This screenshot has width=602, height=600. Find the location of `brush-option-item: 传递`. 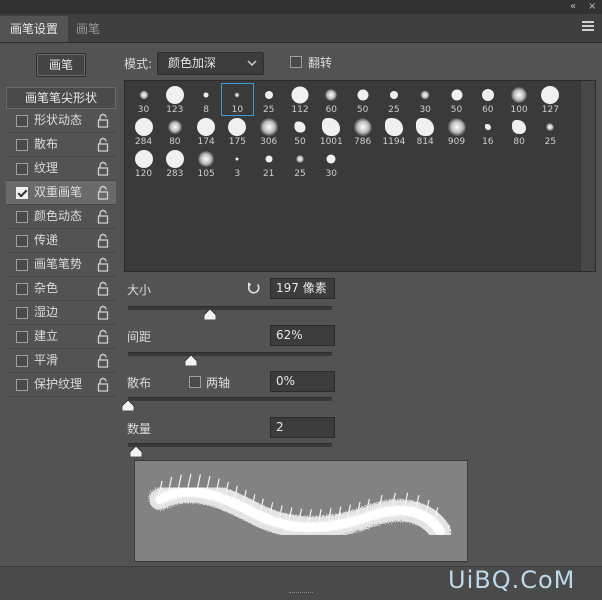

brush-option-item: 传递 is located at coordinates (61, 241).